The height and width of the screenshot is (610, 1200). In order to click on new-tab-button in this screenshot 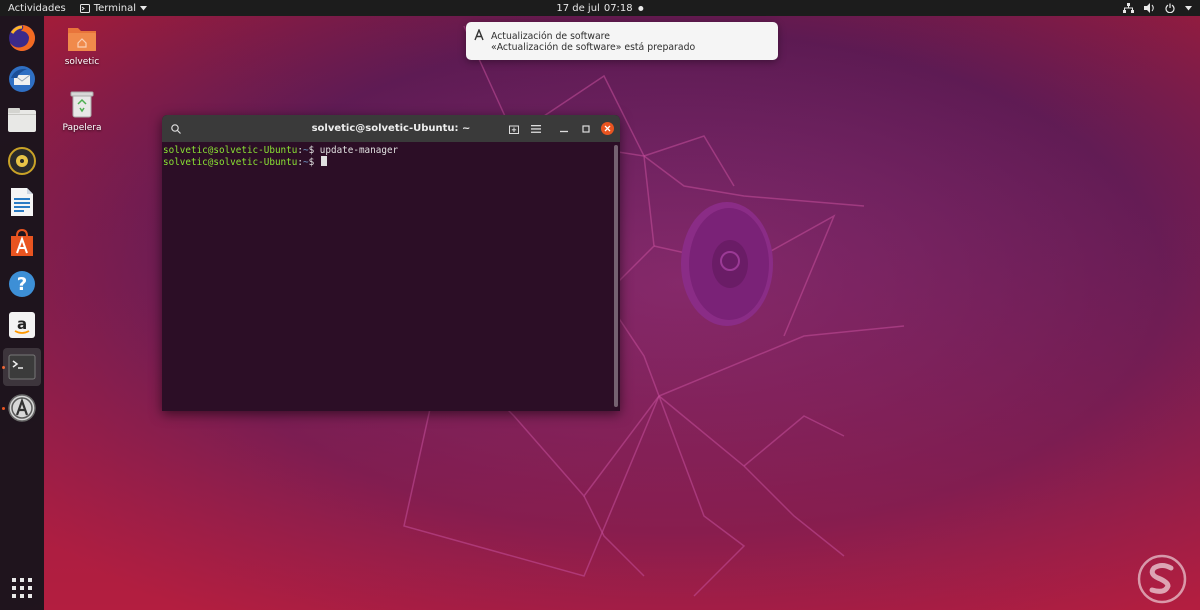, I will do `click(514, 129)`.